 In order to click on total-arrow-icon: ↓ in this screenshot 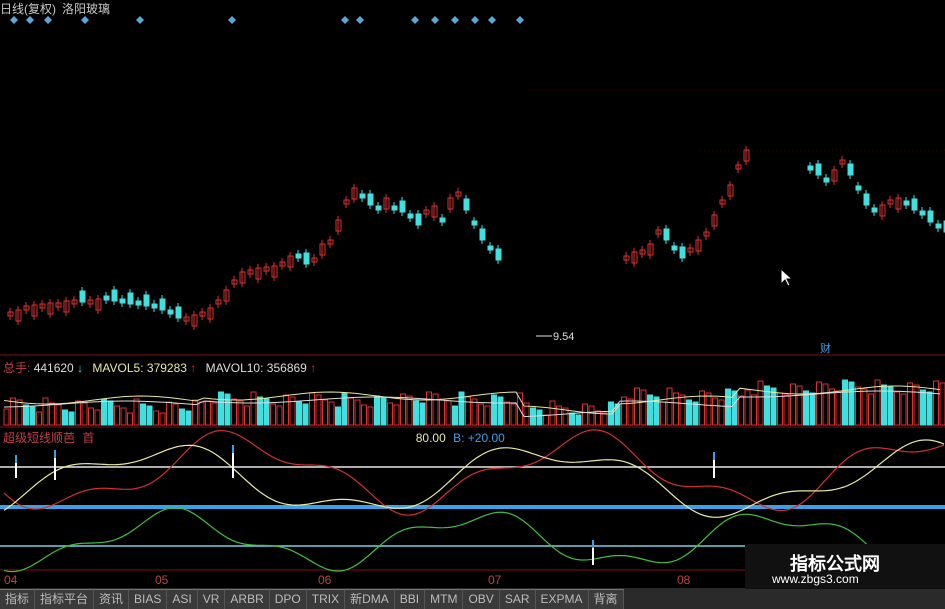, I will do `click(80, 368)`.